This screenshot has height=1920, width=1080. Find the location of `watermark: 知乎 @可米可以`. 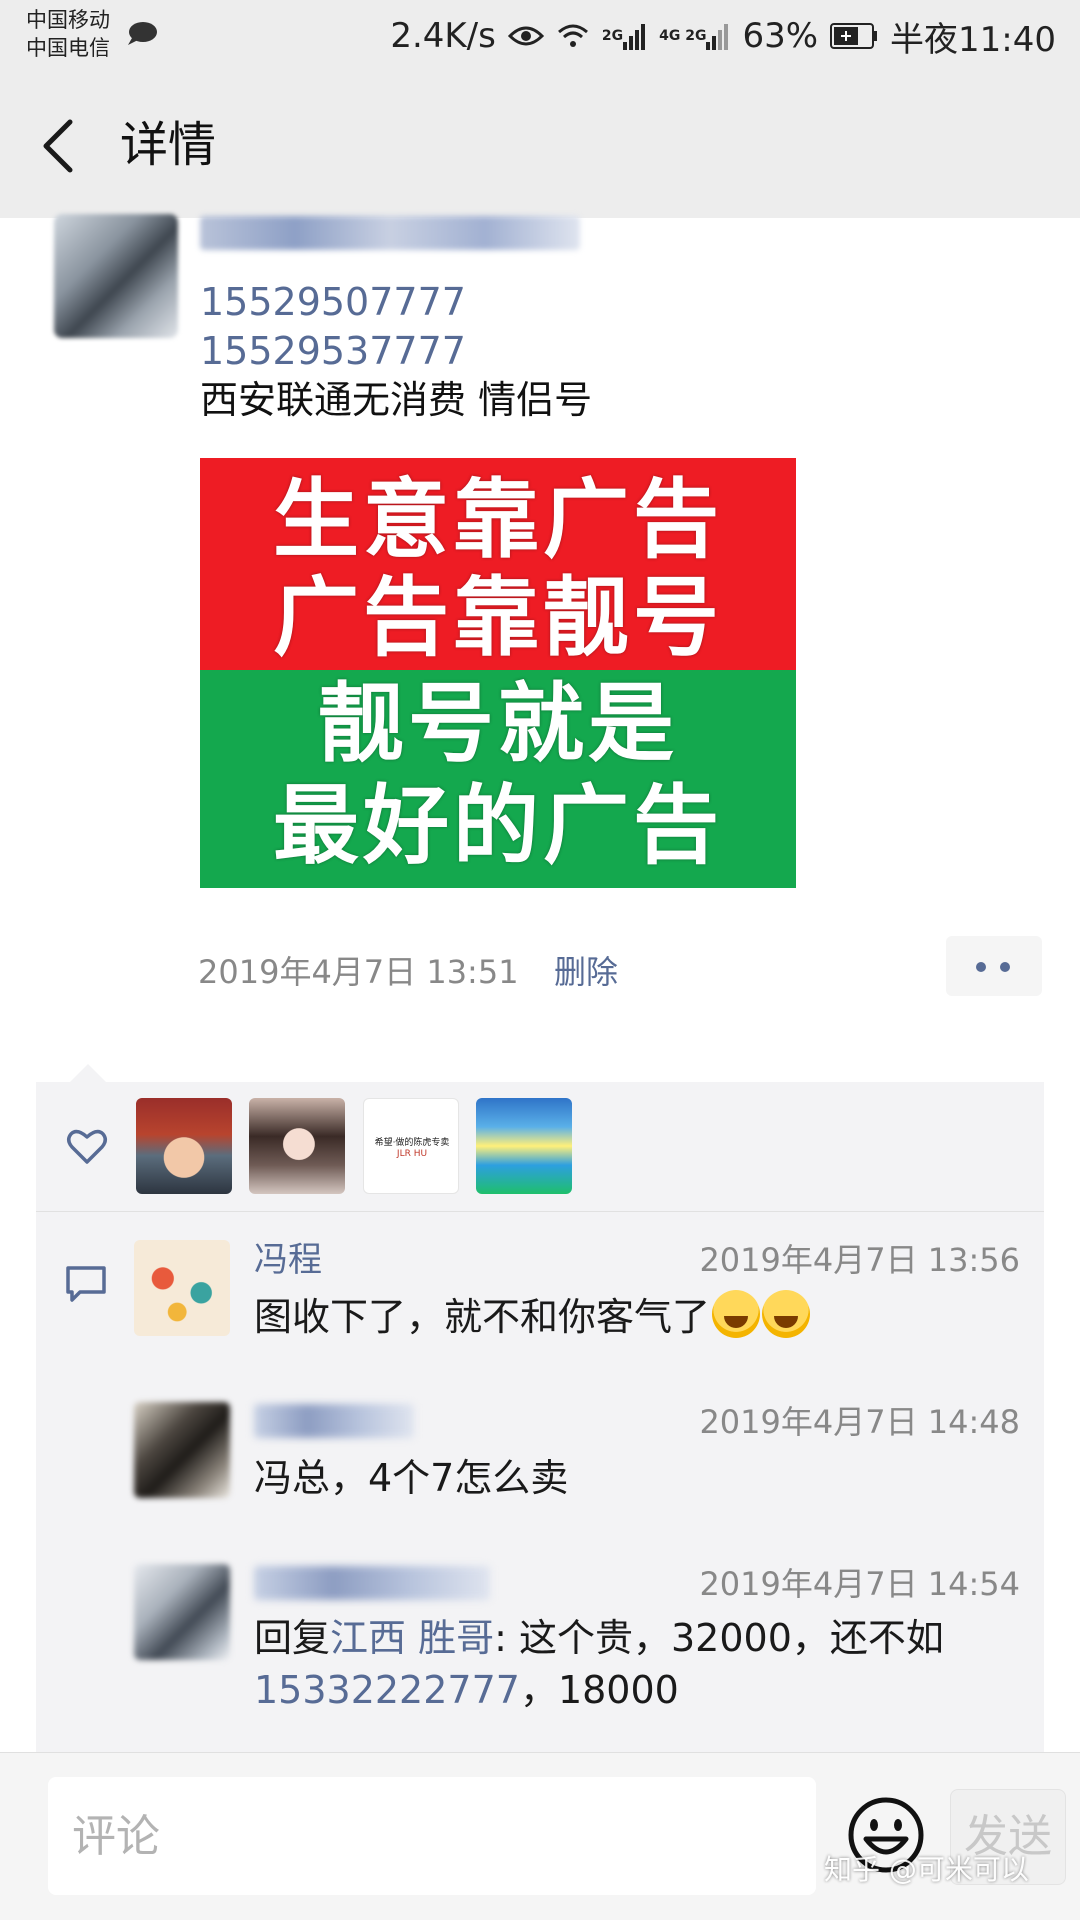

watermark: 知乎 @可米可以 is located at coordinates (926, 1869).